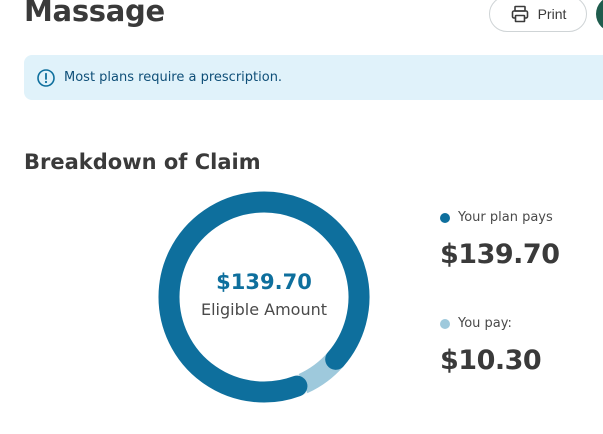 The height and width of the screenshot is (434, 603). What do you see at coordinates (142, 162) in the screenshot?
I see `section-title: Breakdown of Claim` at bounding box center [142, 162].